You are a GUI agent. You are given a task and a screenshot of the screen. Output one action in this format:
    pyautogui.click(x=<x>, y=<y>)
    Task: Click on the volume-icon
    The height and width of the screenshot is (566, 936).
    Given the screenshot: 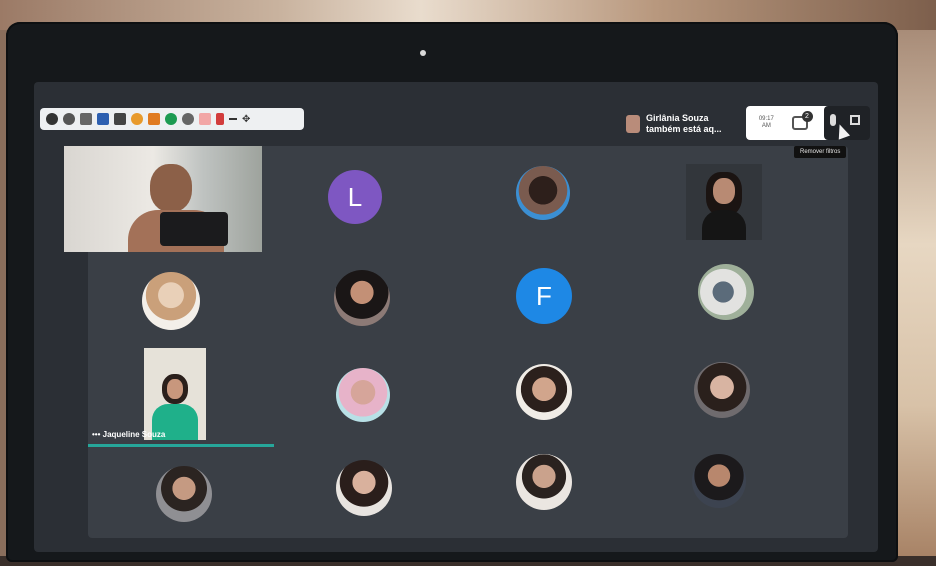 What is the action you would take?
    pyautogui.click(x=86, y=119)
    